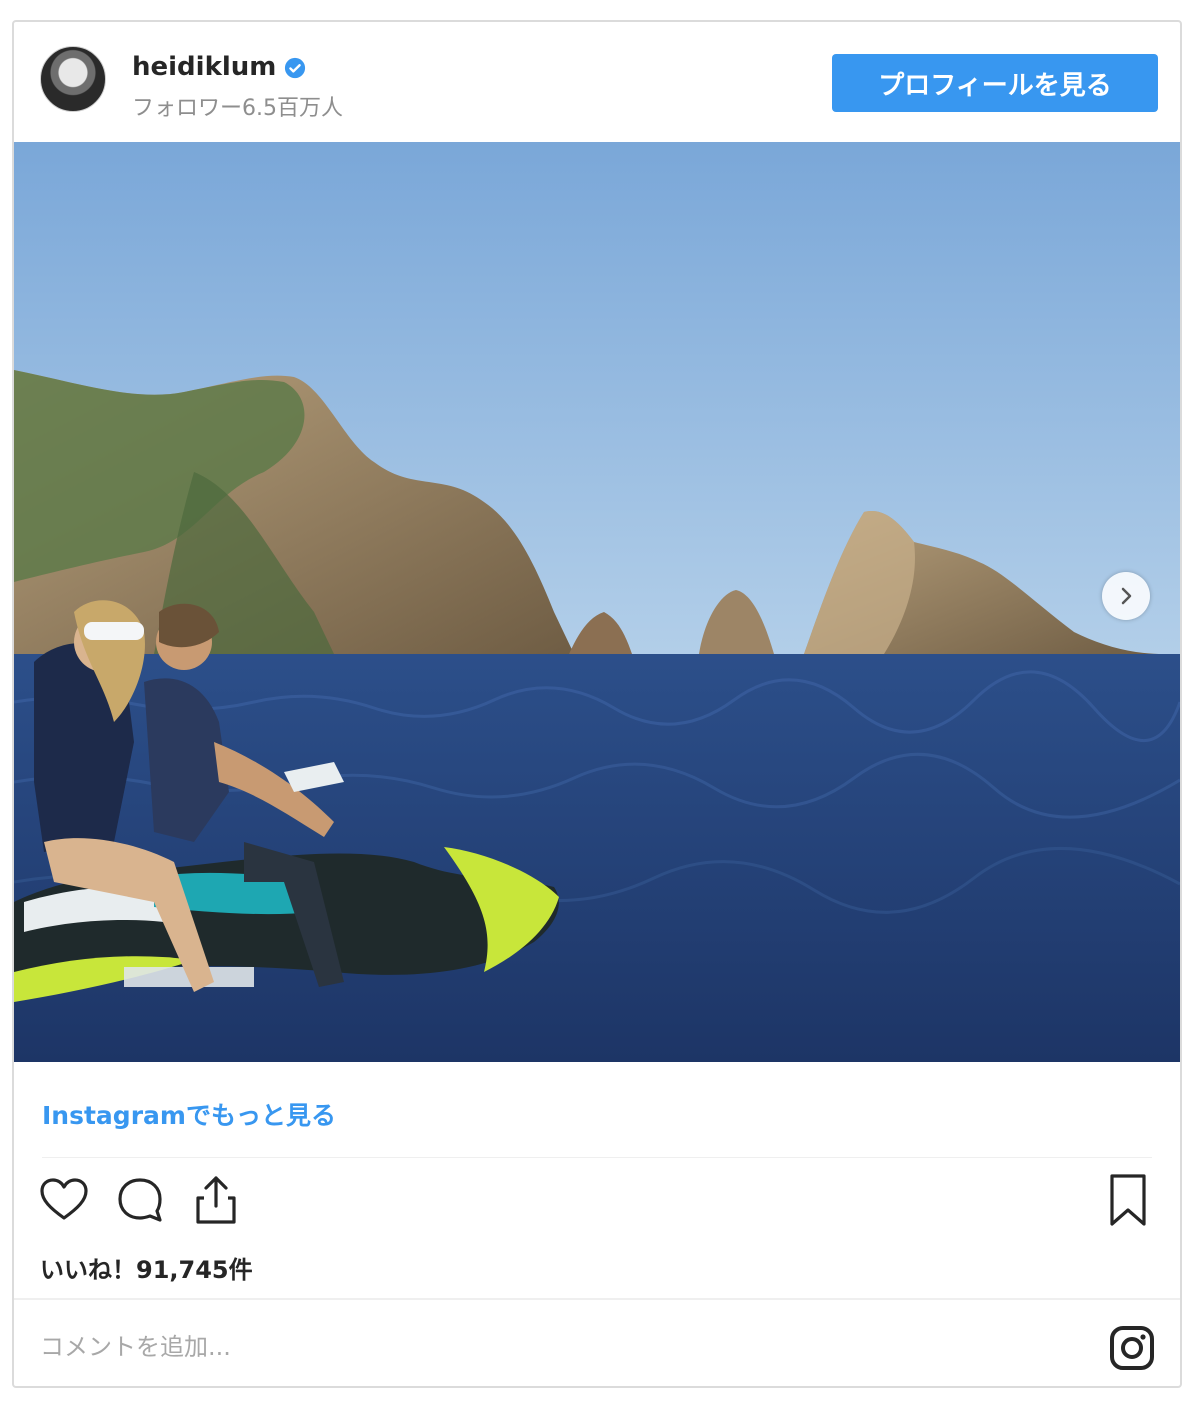 Image resolution: width=1200 pixels, height=1403 pixels. What do you see at coordinates (597, 82) in the screenshot?
I see `post-header: heidiklum フォロワー6.5百万人 プロフィールを見る` at bounding box center [597, 82].